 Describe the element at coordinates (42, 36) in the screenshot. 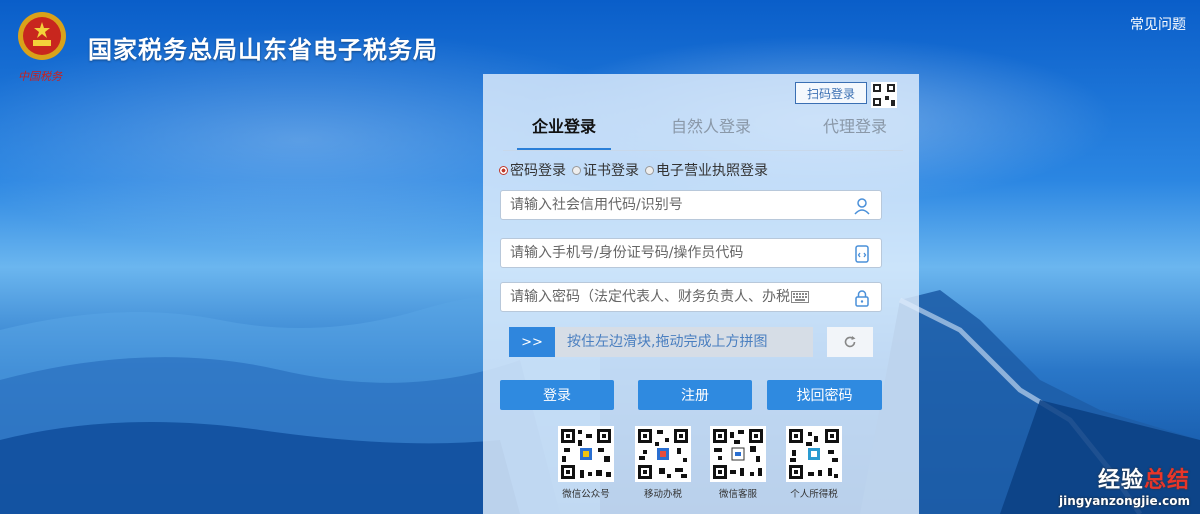

I see `national-emblem-icon` at that location.